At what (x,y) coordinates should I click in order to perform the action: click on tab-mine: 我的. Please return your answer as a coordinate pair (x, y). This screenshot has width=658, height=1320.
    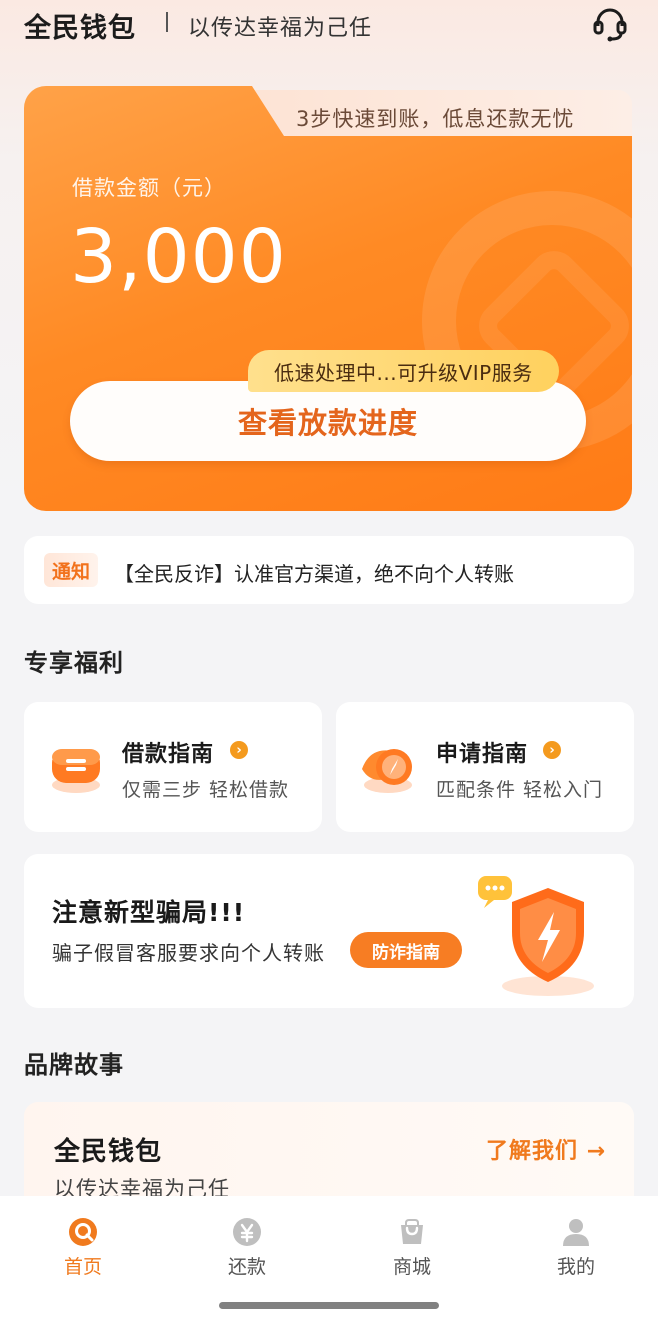
    Looking at the image, I should click on (576, 1247).